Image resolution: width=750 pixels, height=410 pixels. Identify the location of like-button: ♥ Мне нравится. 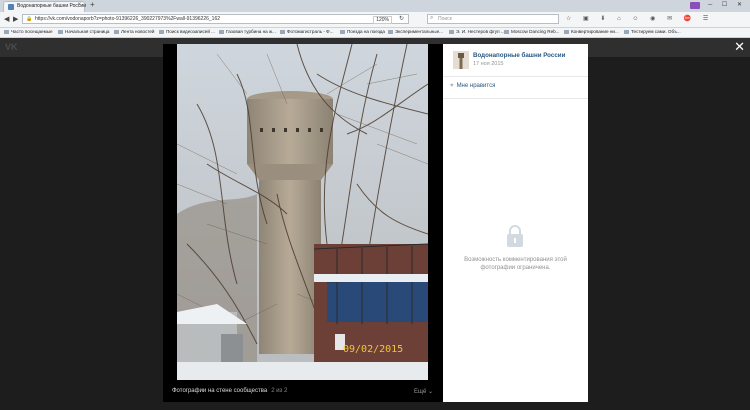
(472, 86).